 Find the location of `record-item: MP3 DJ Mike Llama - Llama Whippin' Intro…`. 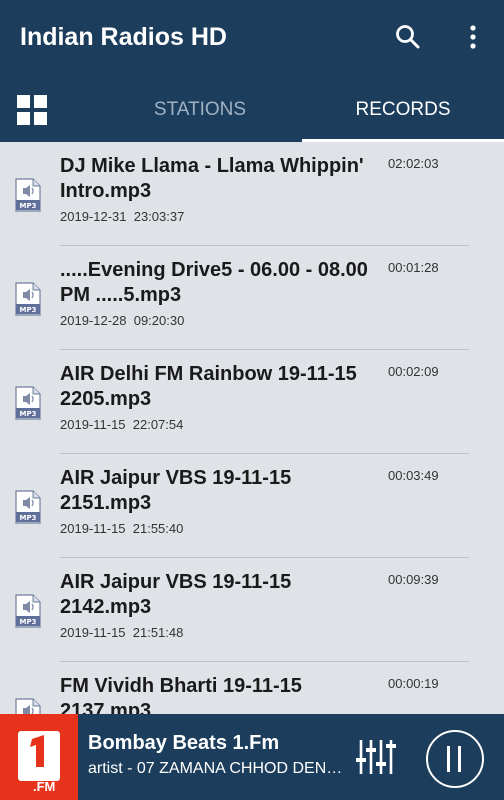

record-item: MP3 DJ Mike Llama - Llama Whippin' Intro… is located at coordinates (252, 194).